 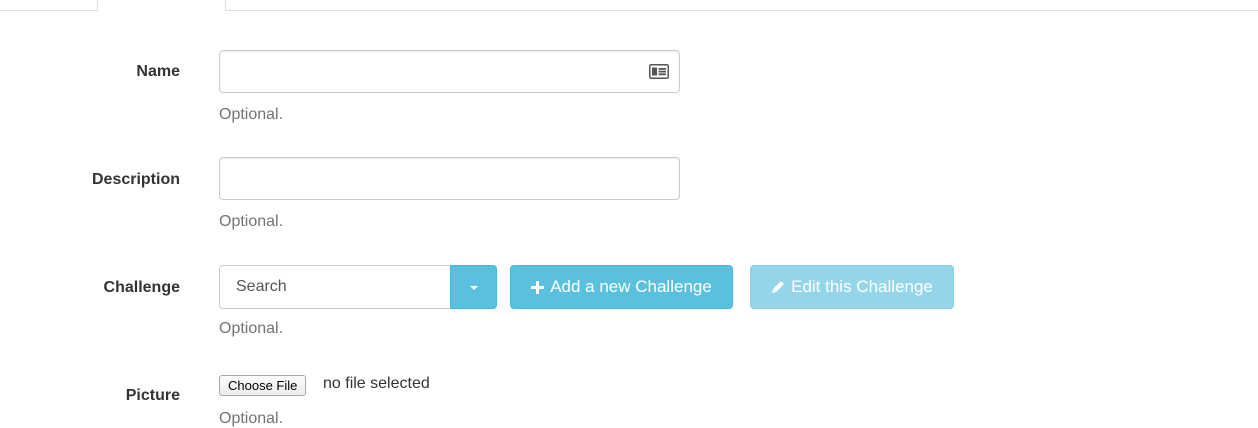 I want to click on choose-file-button: Choose File, so click(x=263, y=385).